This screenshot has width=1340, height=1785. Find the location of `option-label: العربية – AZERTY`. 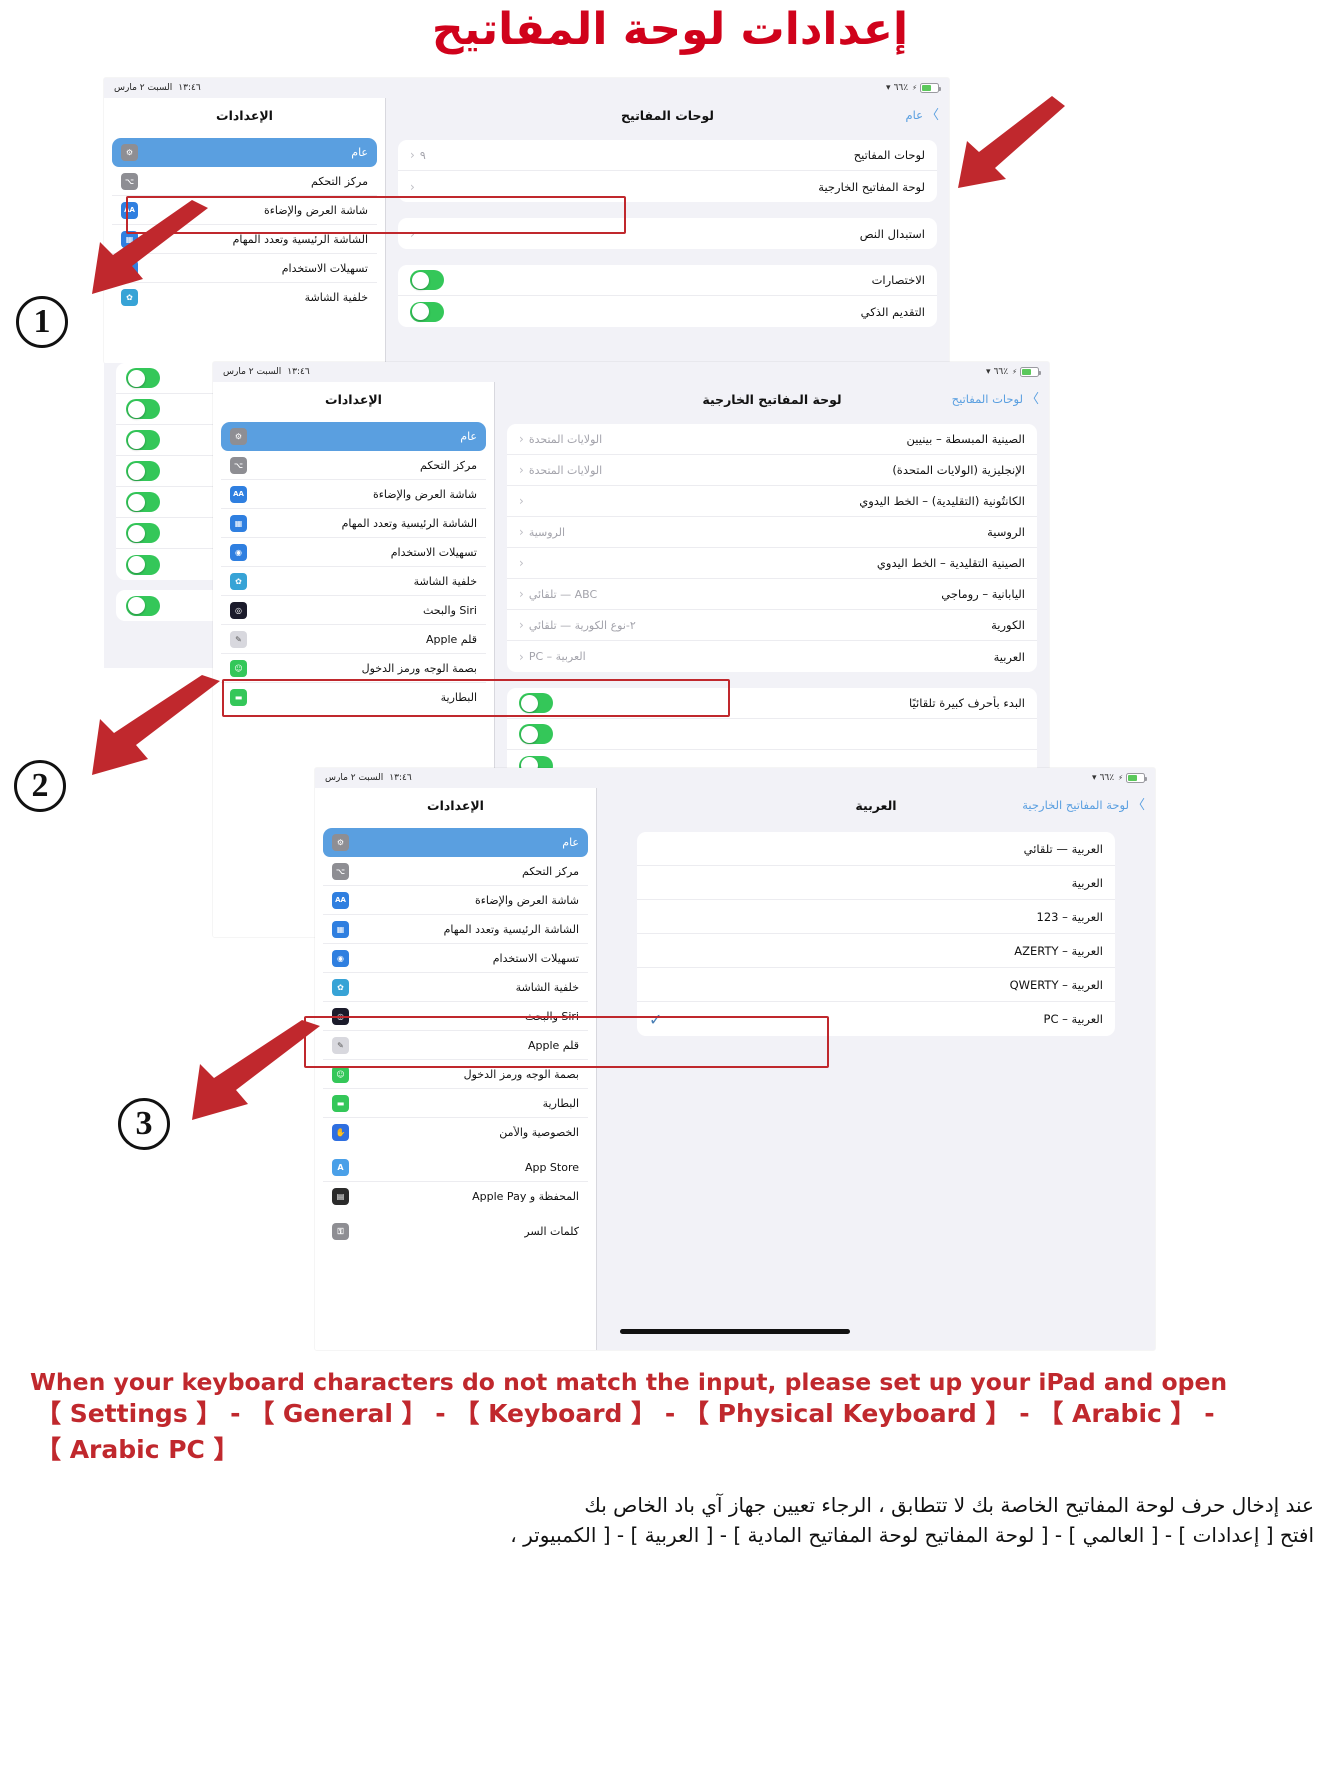

option-label: العربية – AZERTY is located at coordinates (1058, 950).